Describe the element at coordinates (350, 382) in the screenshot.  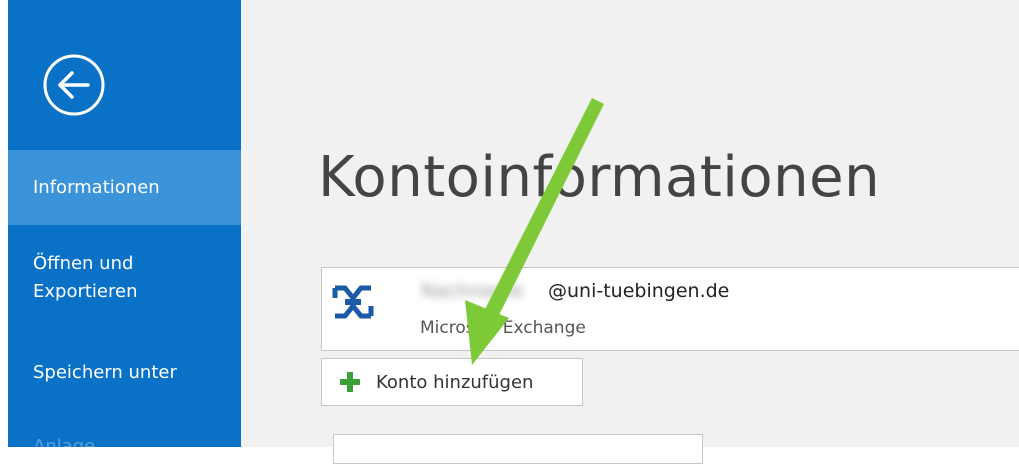
I see `plus-icon` at that location.